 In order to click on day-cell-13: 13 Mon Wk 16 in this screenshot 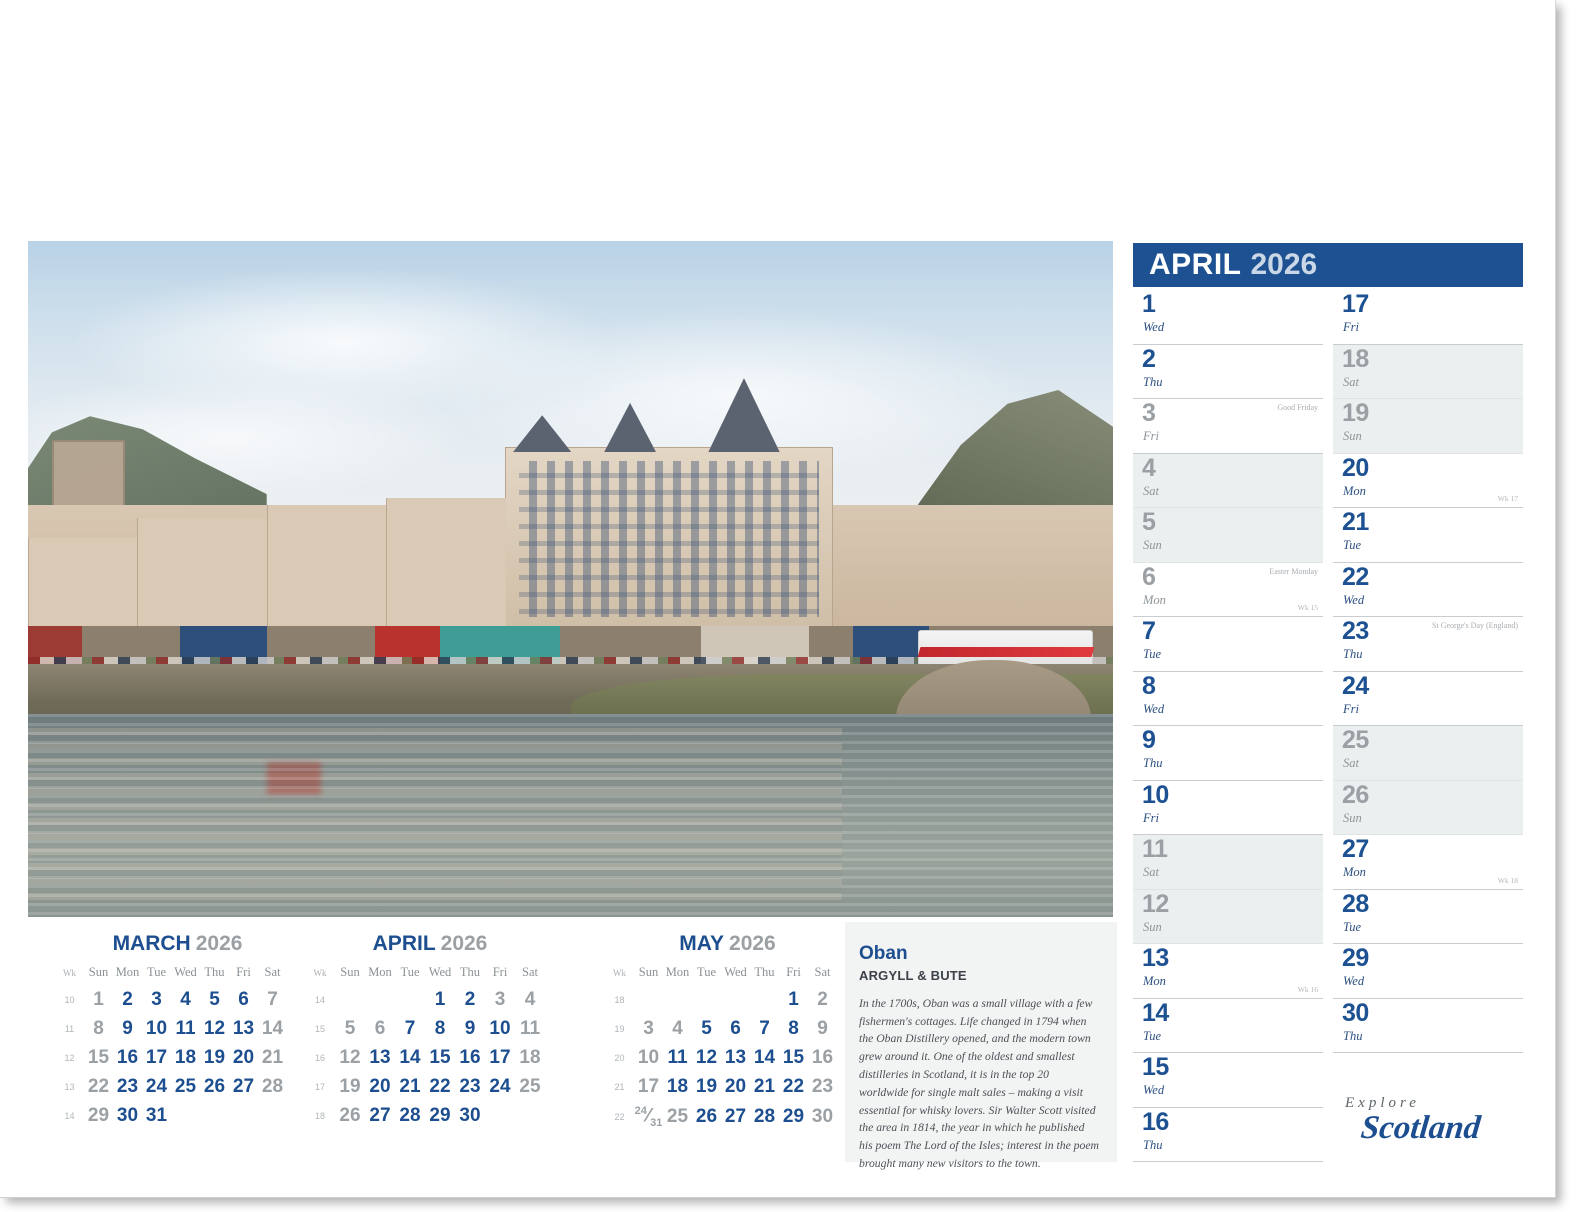, I will do `click(1228, 971)`.